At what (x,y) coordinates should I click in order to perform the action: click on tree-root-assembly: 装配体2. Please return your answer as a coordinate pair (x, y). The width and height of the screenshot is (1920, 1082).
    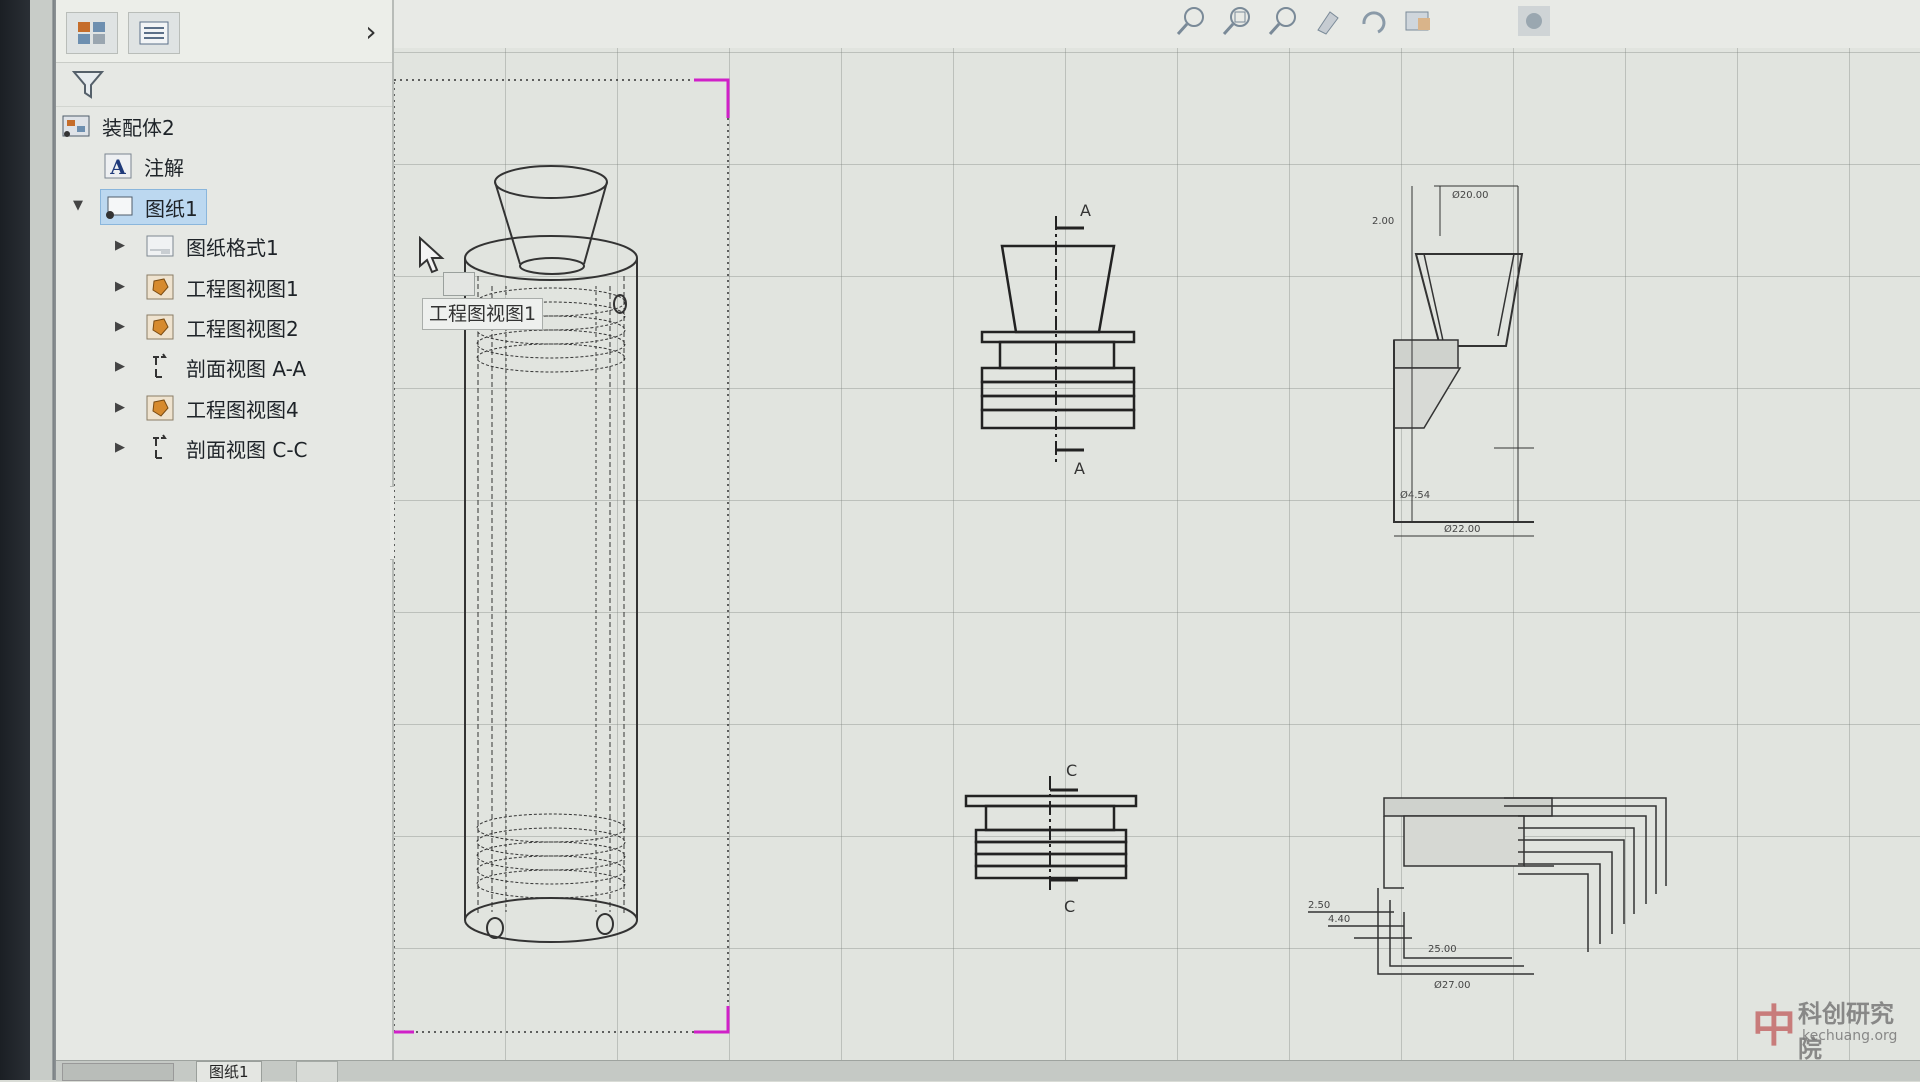
    Looking at the image, I should click on (117, 126).